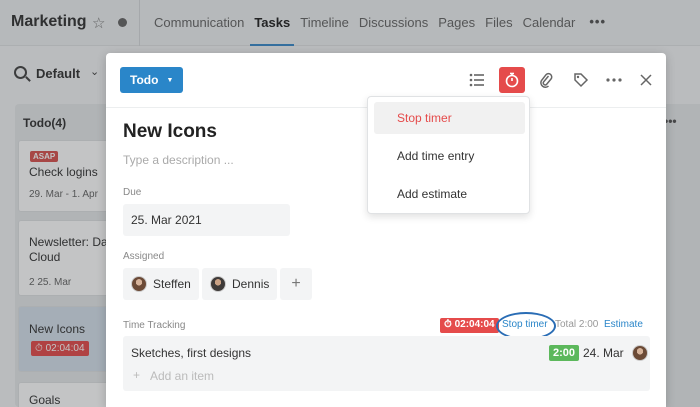 This screenshot has width=700, height=407. I want to click on time-tracking-label: Time Tracking, so click(154, 325).